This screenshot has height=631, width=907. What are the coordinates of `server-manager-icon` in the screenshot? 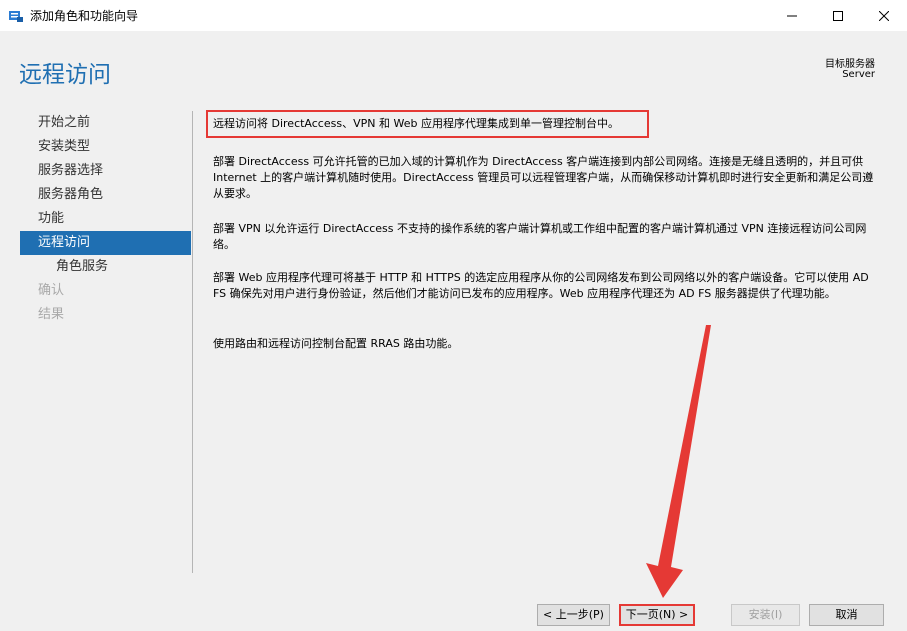 It's located at (16, 15).